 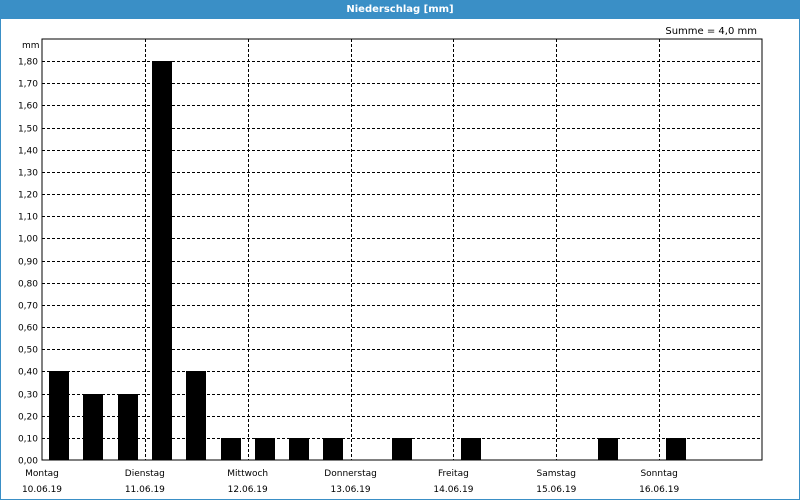 What do you see at coordinates (28, 63) in the screenshot?
I see `y-tick-label: 1,80` at bounding box center [28, 63].